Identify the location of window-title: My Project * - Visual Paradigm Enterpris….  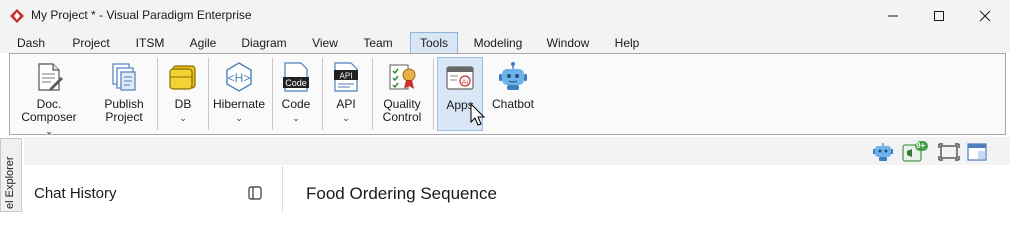
(141, 15).